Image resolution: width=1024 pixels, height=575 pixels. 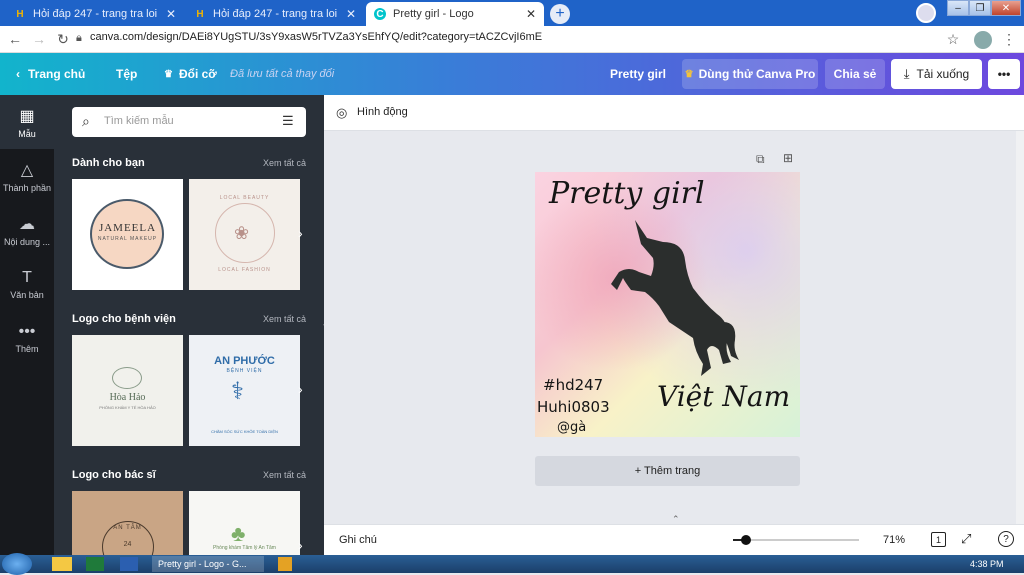 I want to click on section-title: Logo cho bệnh viện, so click(x=124, y=319).